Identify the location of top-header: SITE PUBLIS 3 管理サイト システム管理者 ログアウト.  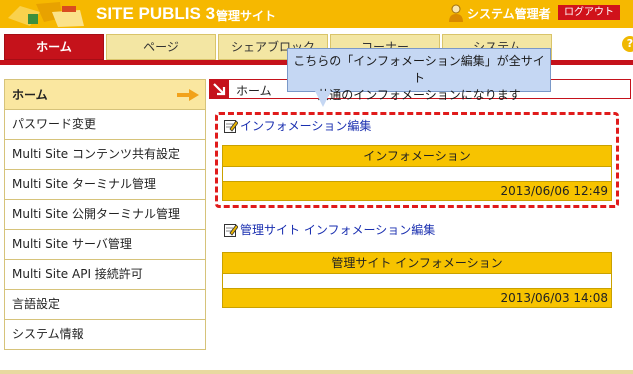
(316, 14).